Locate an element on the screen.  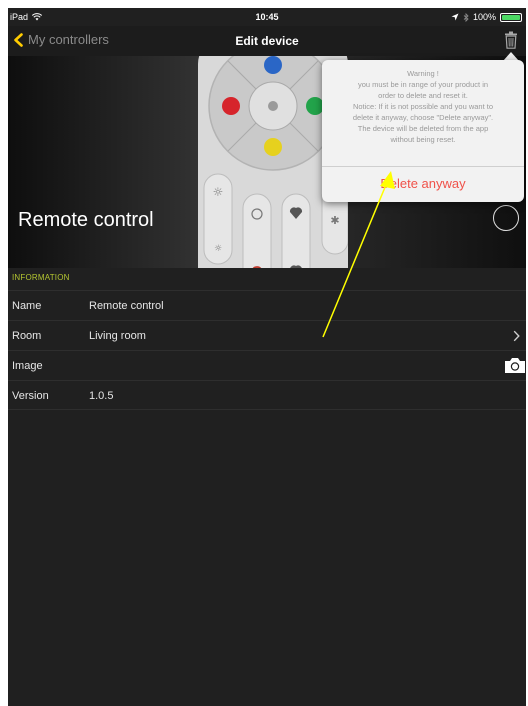
info-row-version: Version 1.0.5 is located at coordinates (267, 395).